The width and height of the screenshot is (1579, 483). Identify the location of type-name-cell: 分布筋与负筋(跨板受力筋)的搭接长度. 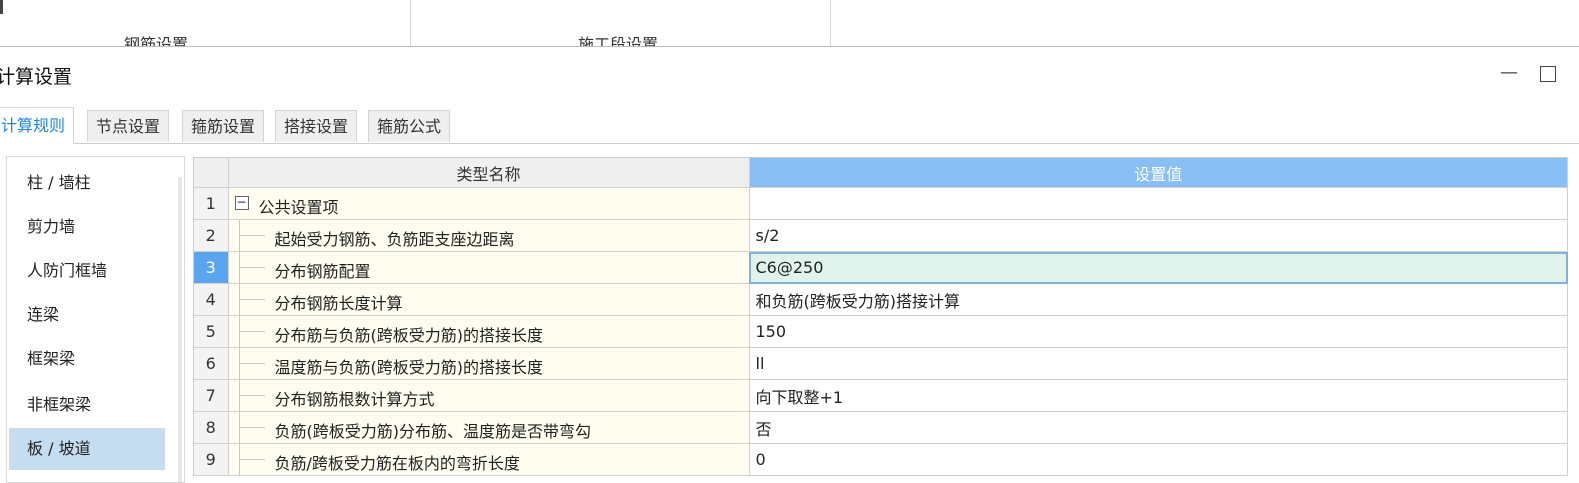
(489, 331).